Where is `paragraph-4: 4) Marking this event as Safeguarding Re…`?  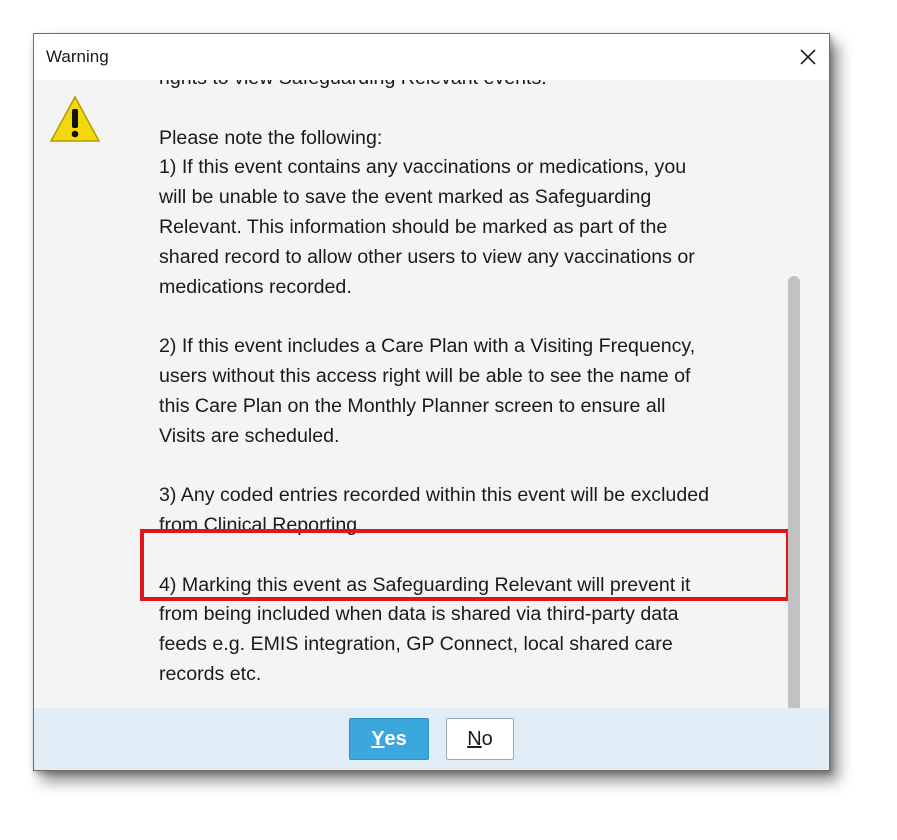 paragraph-4: 4) Marking this event as Safeguarding Re… is located at coordinates (474, 630).